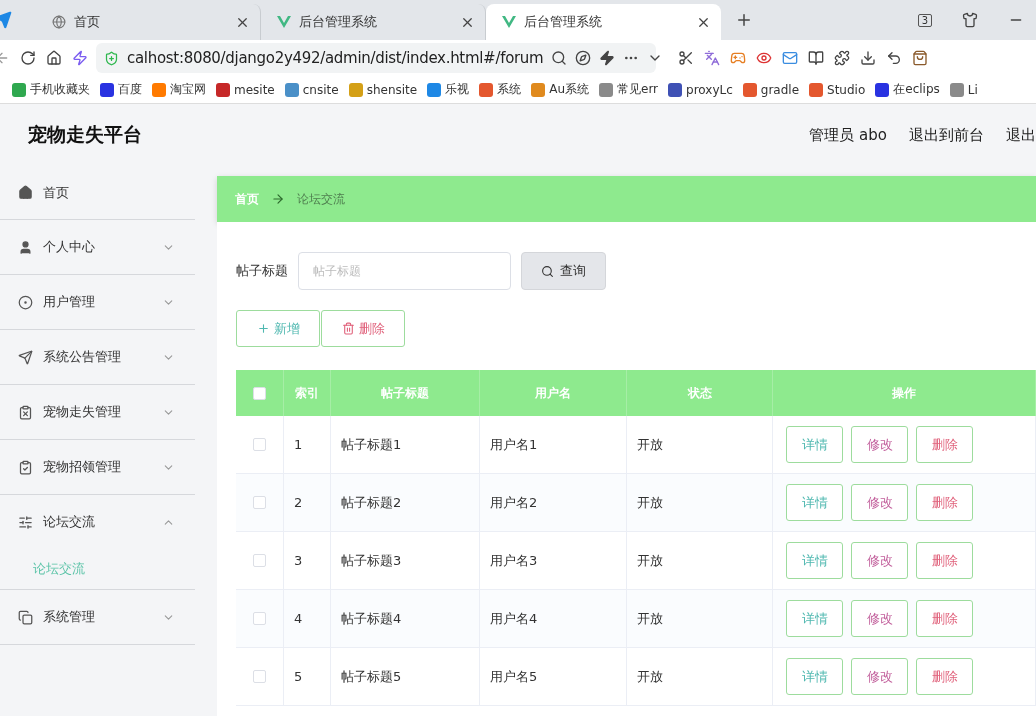 This screenshot has height=716, width=1036. I want to click on sliders-icon, so click(25, 522).